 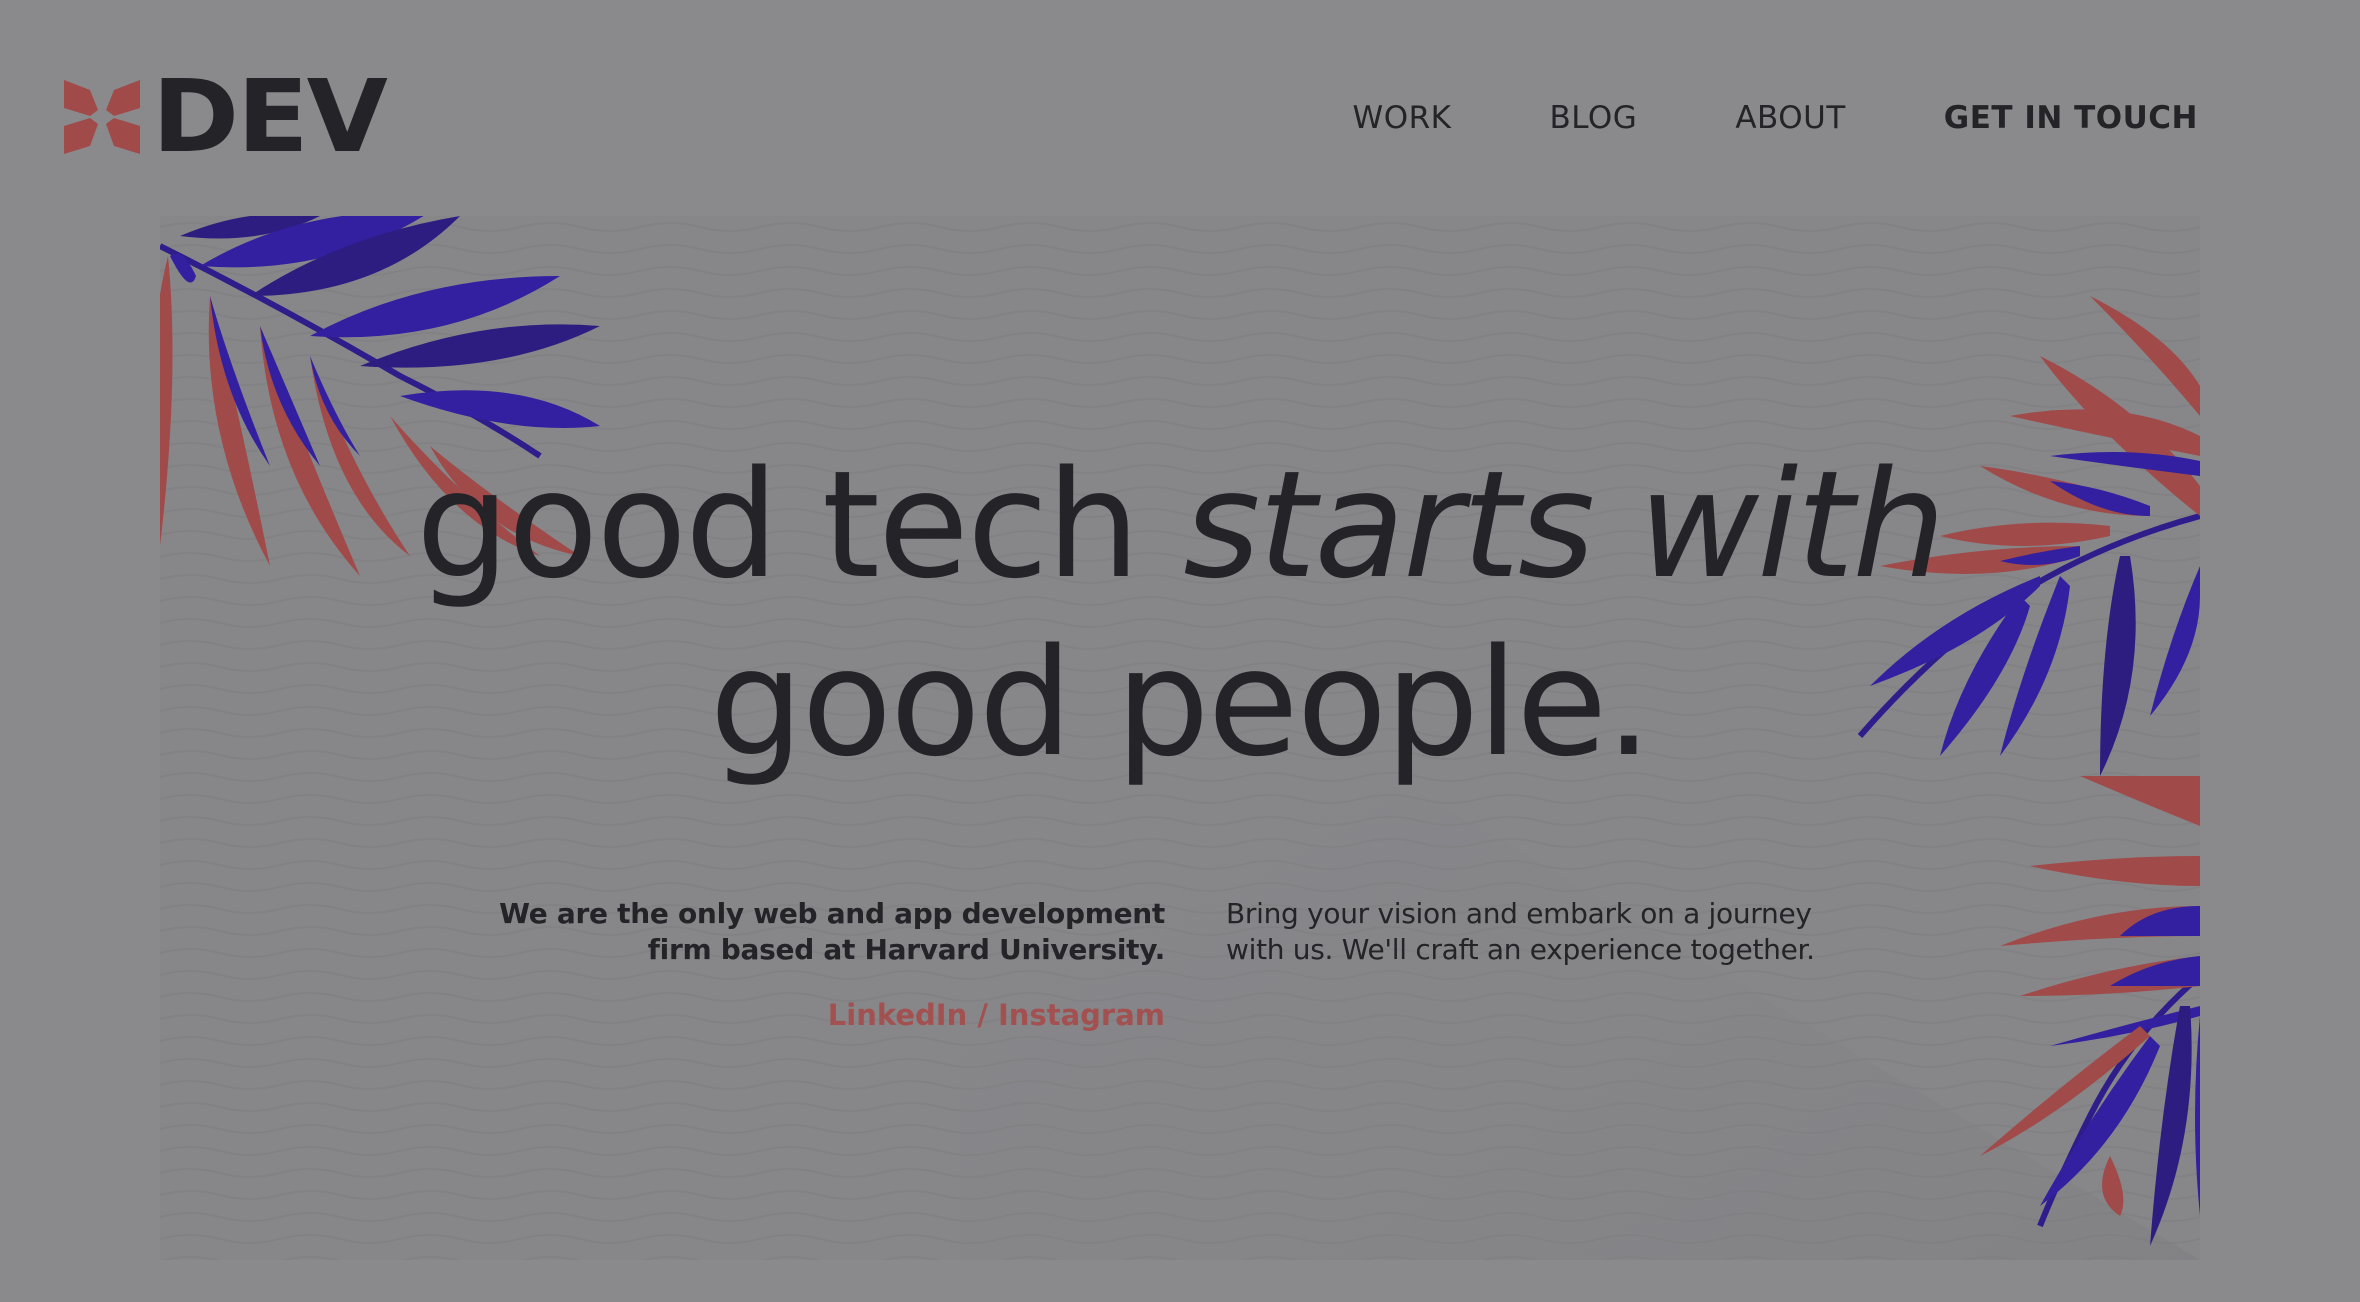 What do you see at coordinates (1726, 118) in the screenshot?
I see `main-nav: WORK BLOG ABOUT GET IN TOUCH` at bounding box center [1726, 118].